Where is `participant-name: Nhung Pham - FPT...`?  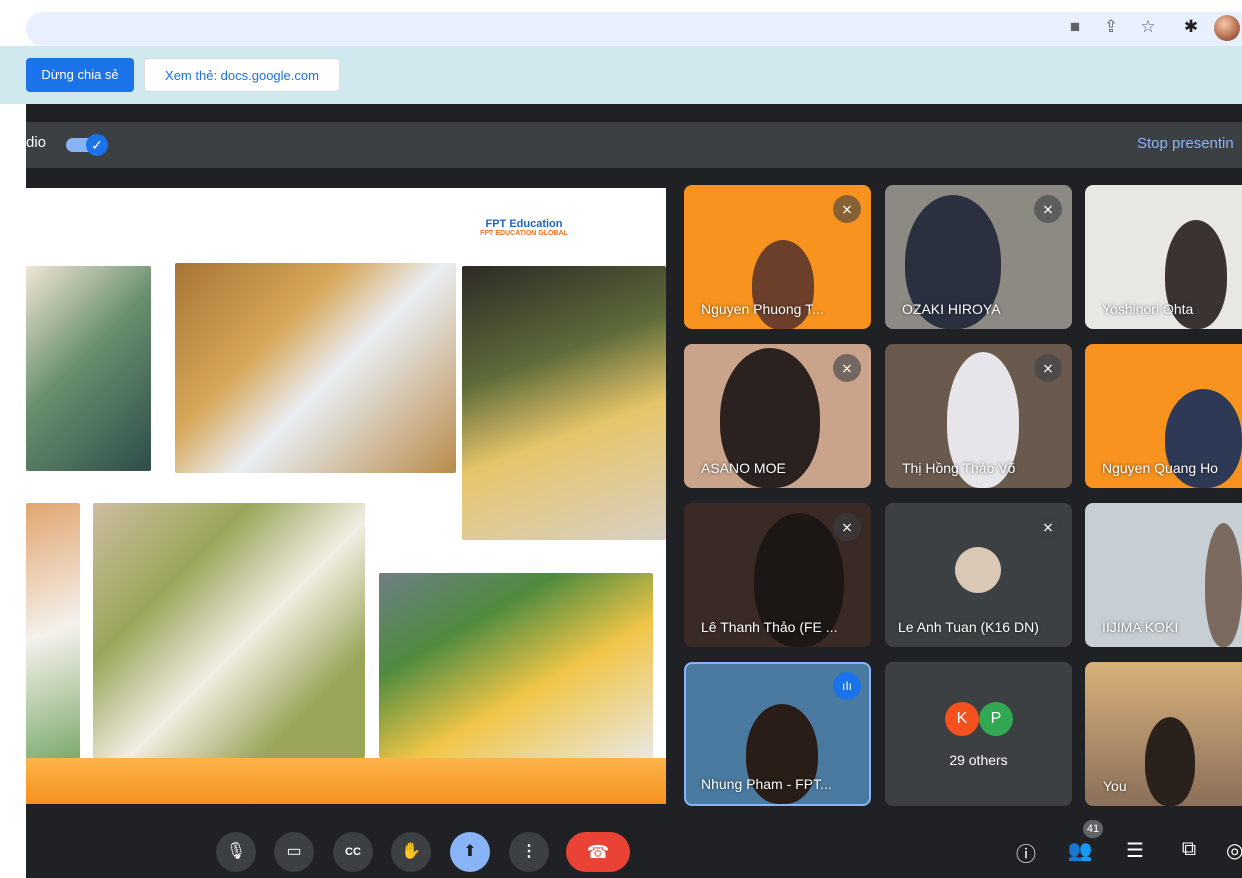
participant-name: Nhung Pham - FPT... is located at coordinates (766, 784).